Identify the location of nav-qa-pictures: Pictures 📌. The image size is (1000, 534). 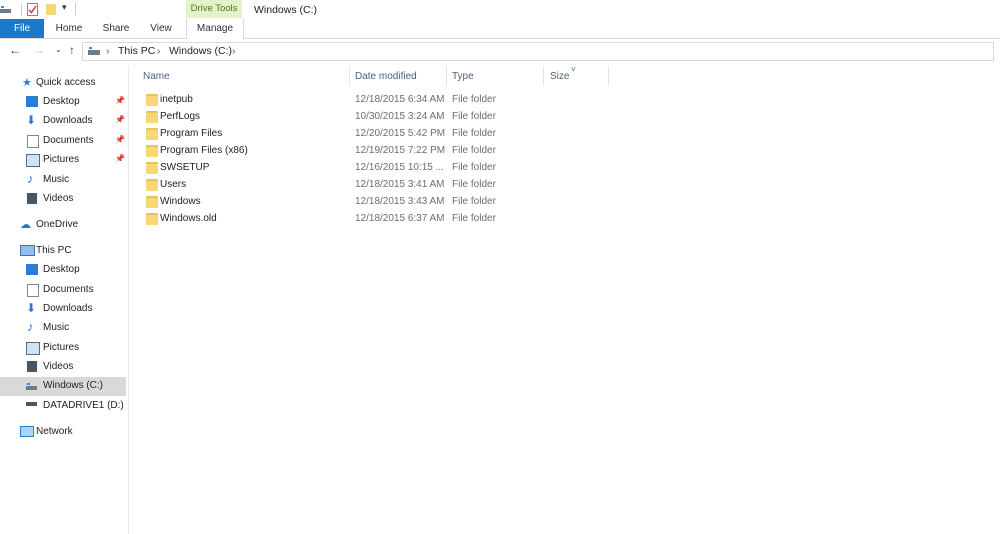
(63, 160).